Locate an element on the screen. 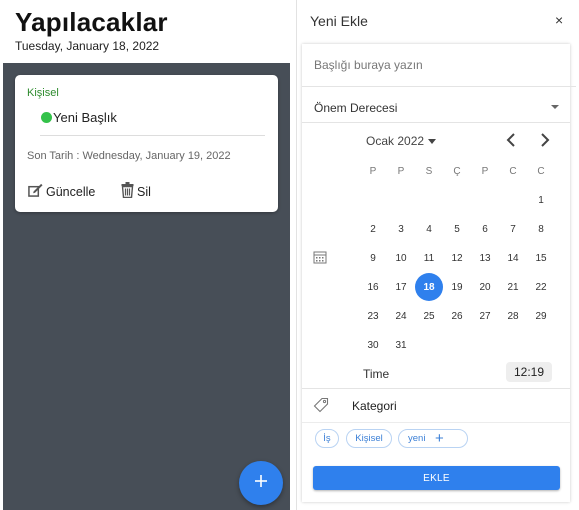 This screenshot has width=579, height=510. calendar-day: 3 is located at coordinates (401, 229).